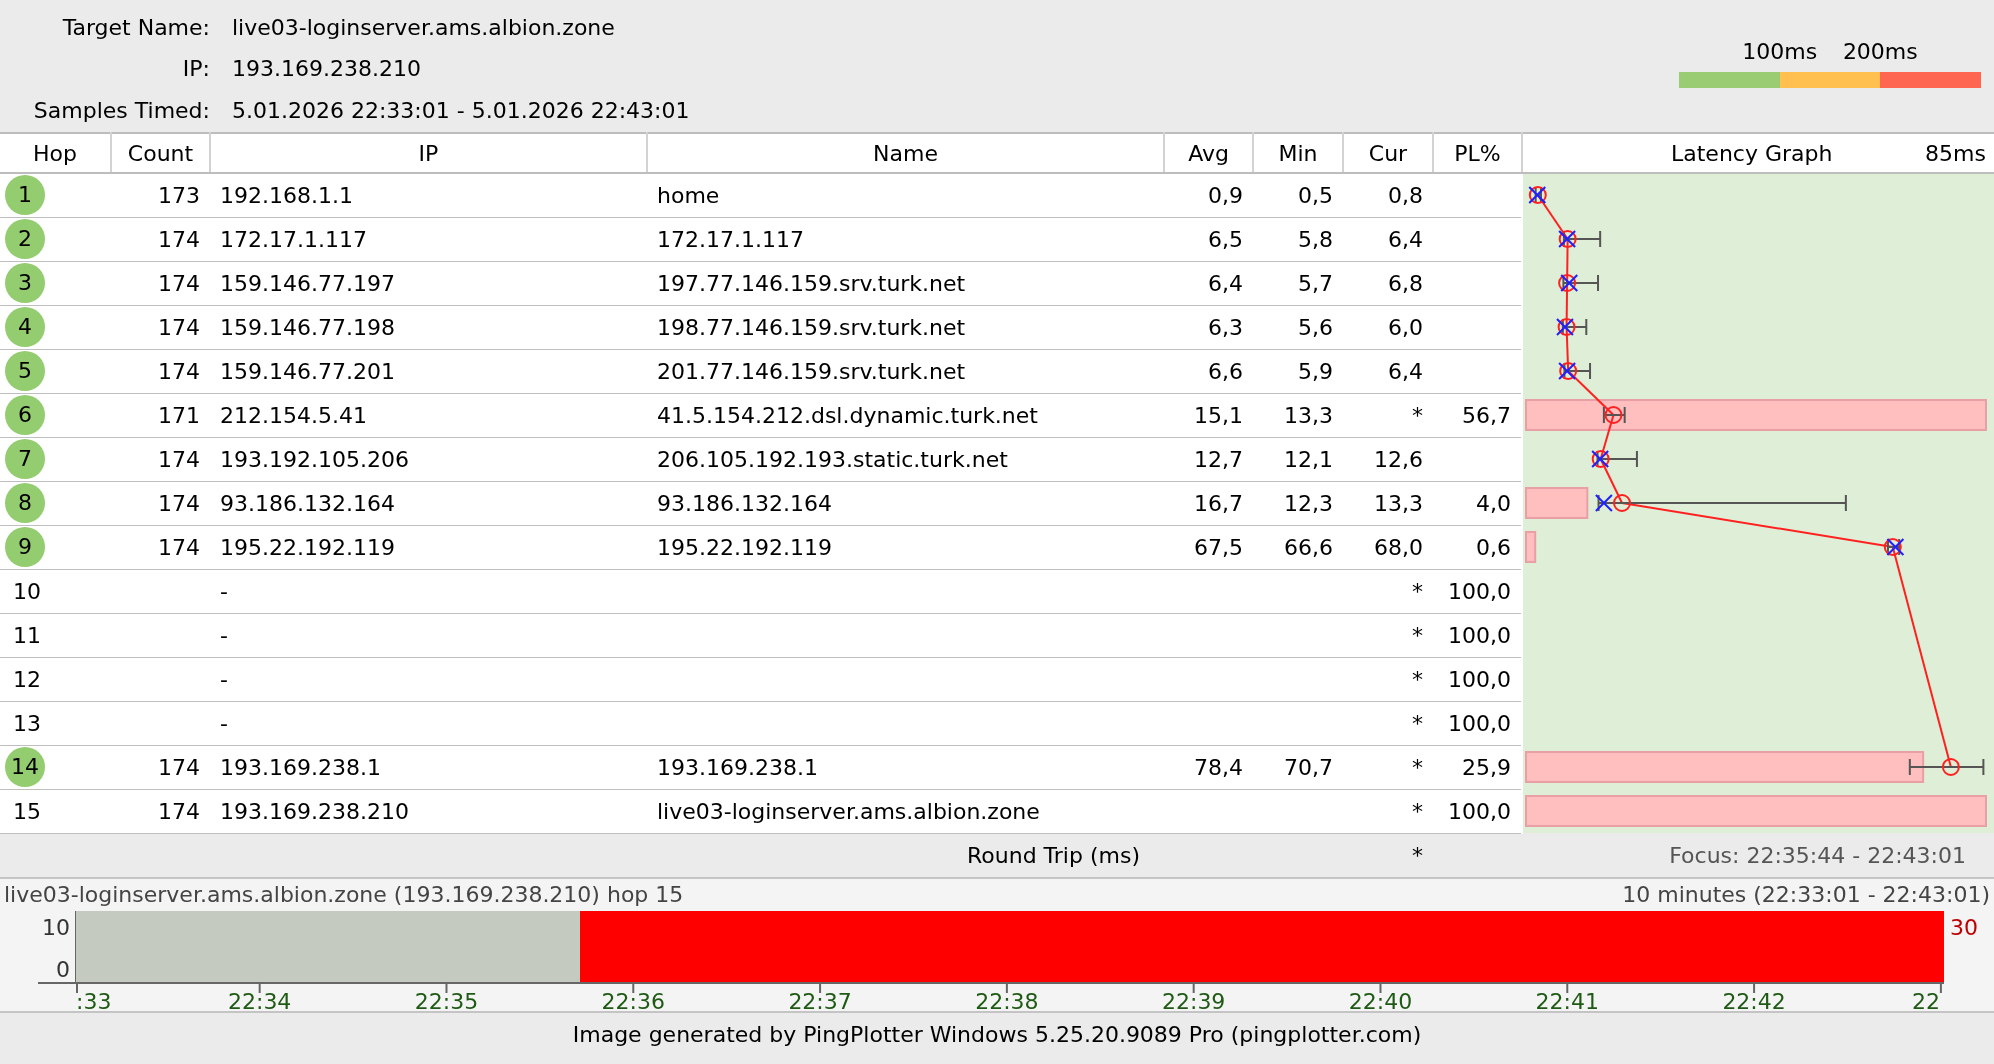 This screenshot has width=1994, height=1064. Describe the element at coordinates (446, 1000) in the screenshot. I see `axis-tick-label: 22:35` at that location.